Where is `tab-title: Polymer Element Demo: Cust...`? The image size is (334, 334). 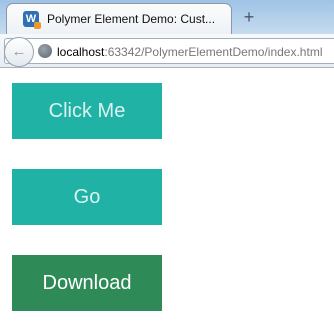 tab-title: Polymer Element Demo: Cust... is located at coordinates (131, 19).